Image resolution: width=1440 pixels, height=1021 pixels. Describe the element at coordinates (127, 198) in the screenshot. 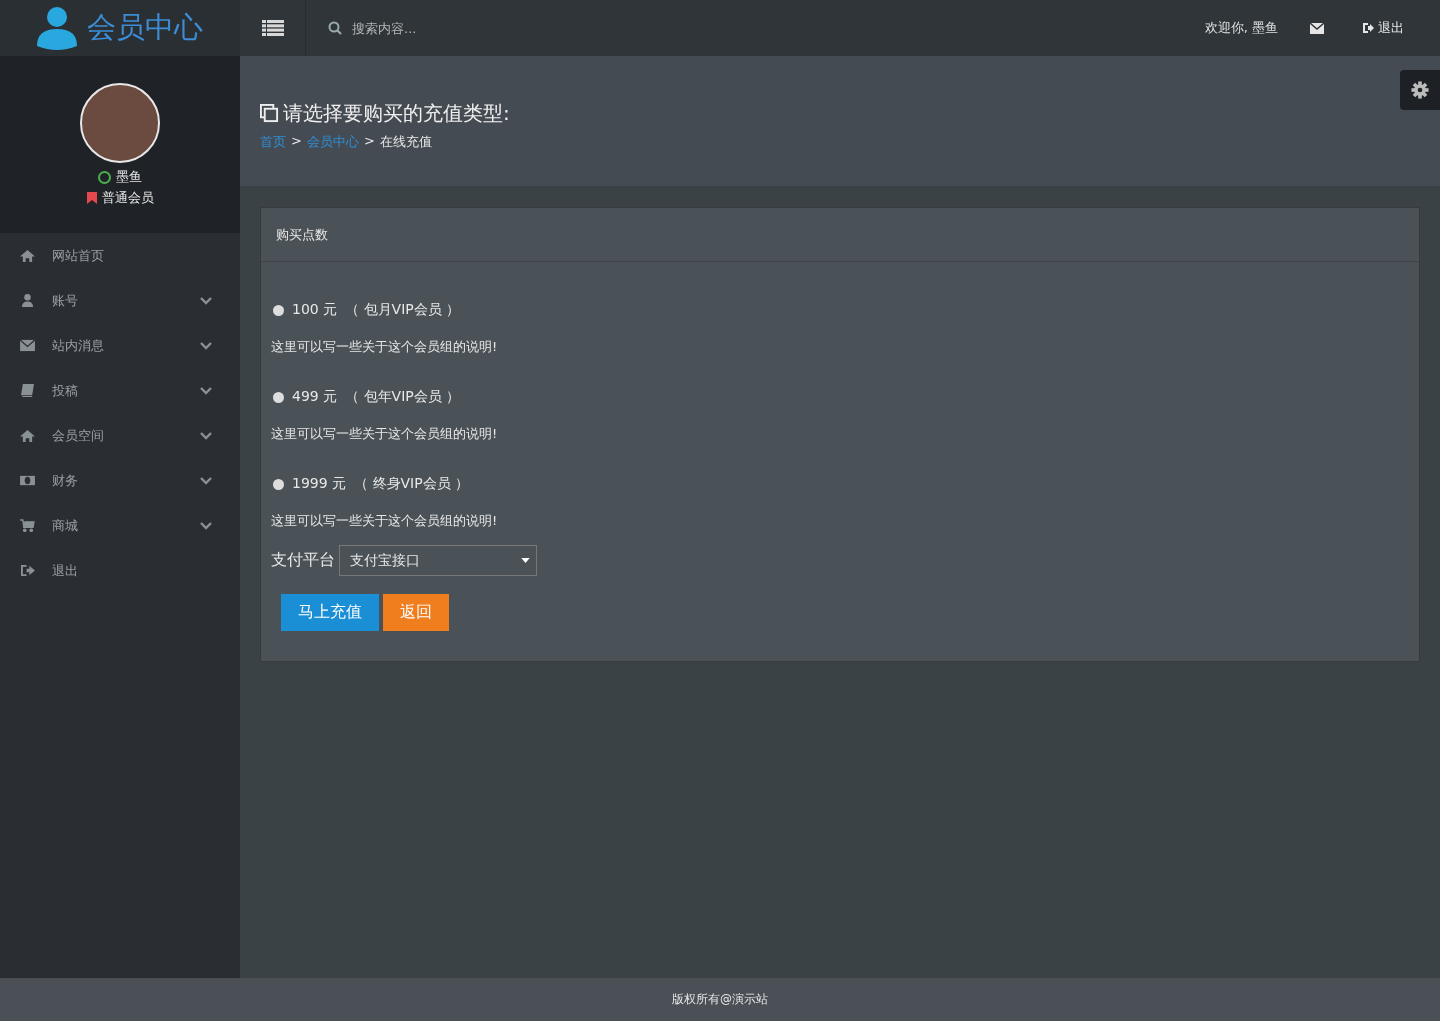

I see `member-group: 普通会员` at that location.